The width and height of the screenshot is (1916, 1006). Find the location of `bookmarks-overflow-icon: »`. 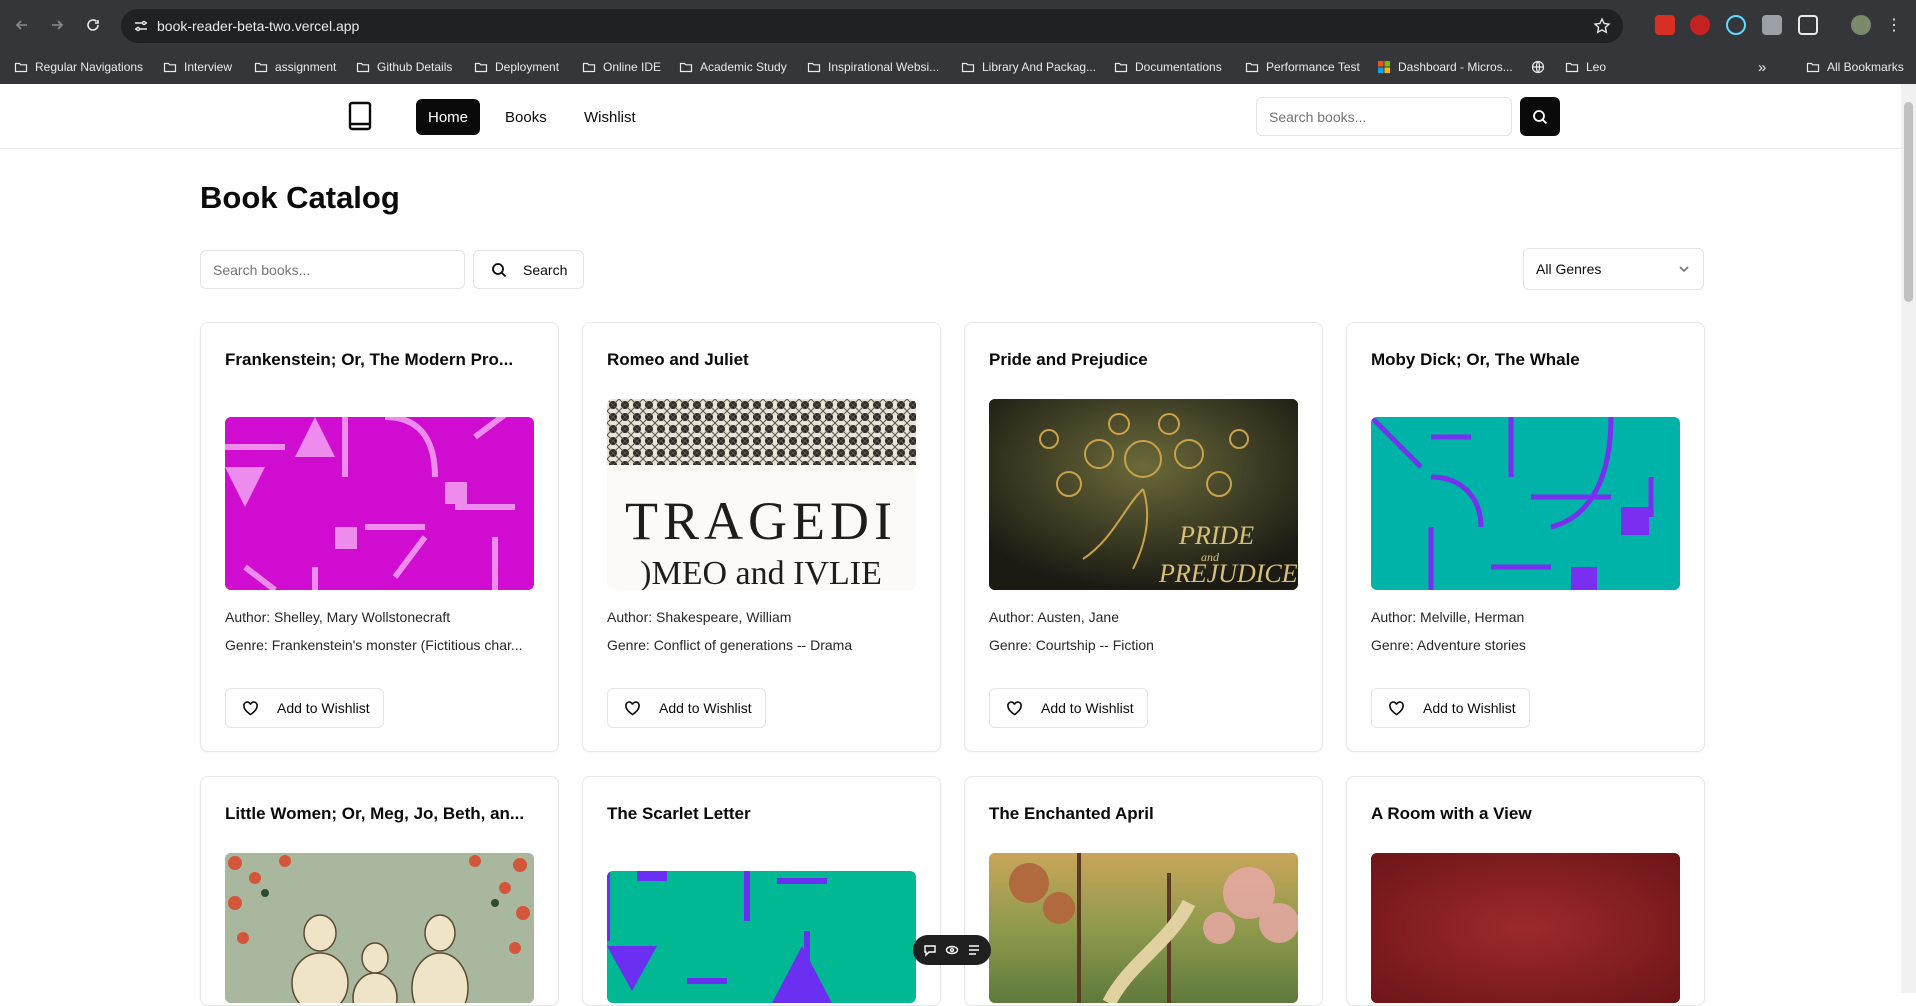

bookmarks-overflow-icon: » is located at coordinates (1762, 67).